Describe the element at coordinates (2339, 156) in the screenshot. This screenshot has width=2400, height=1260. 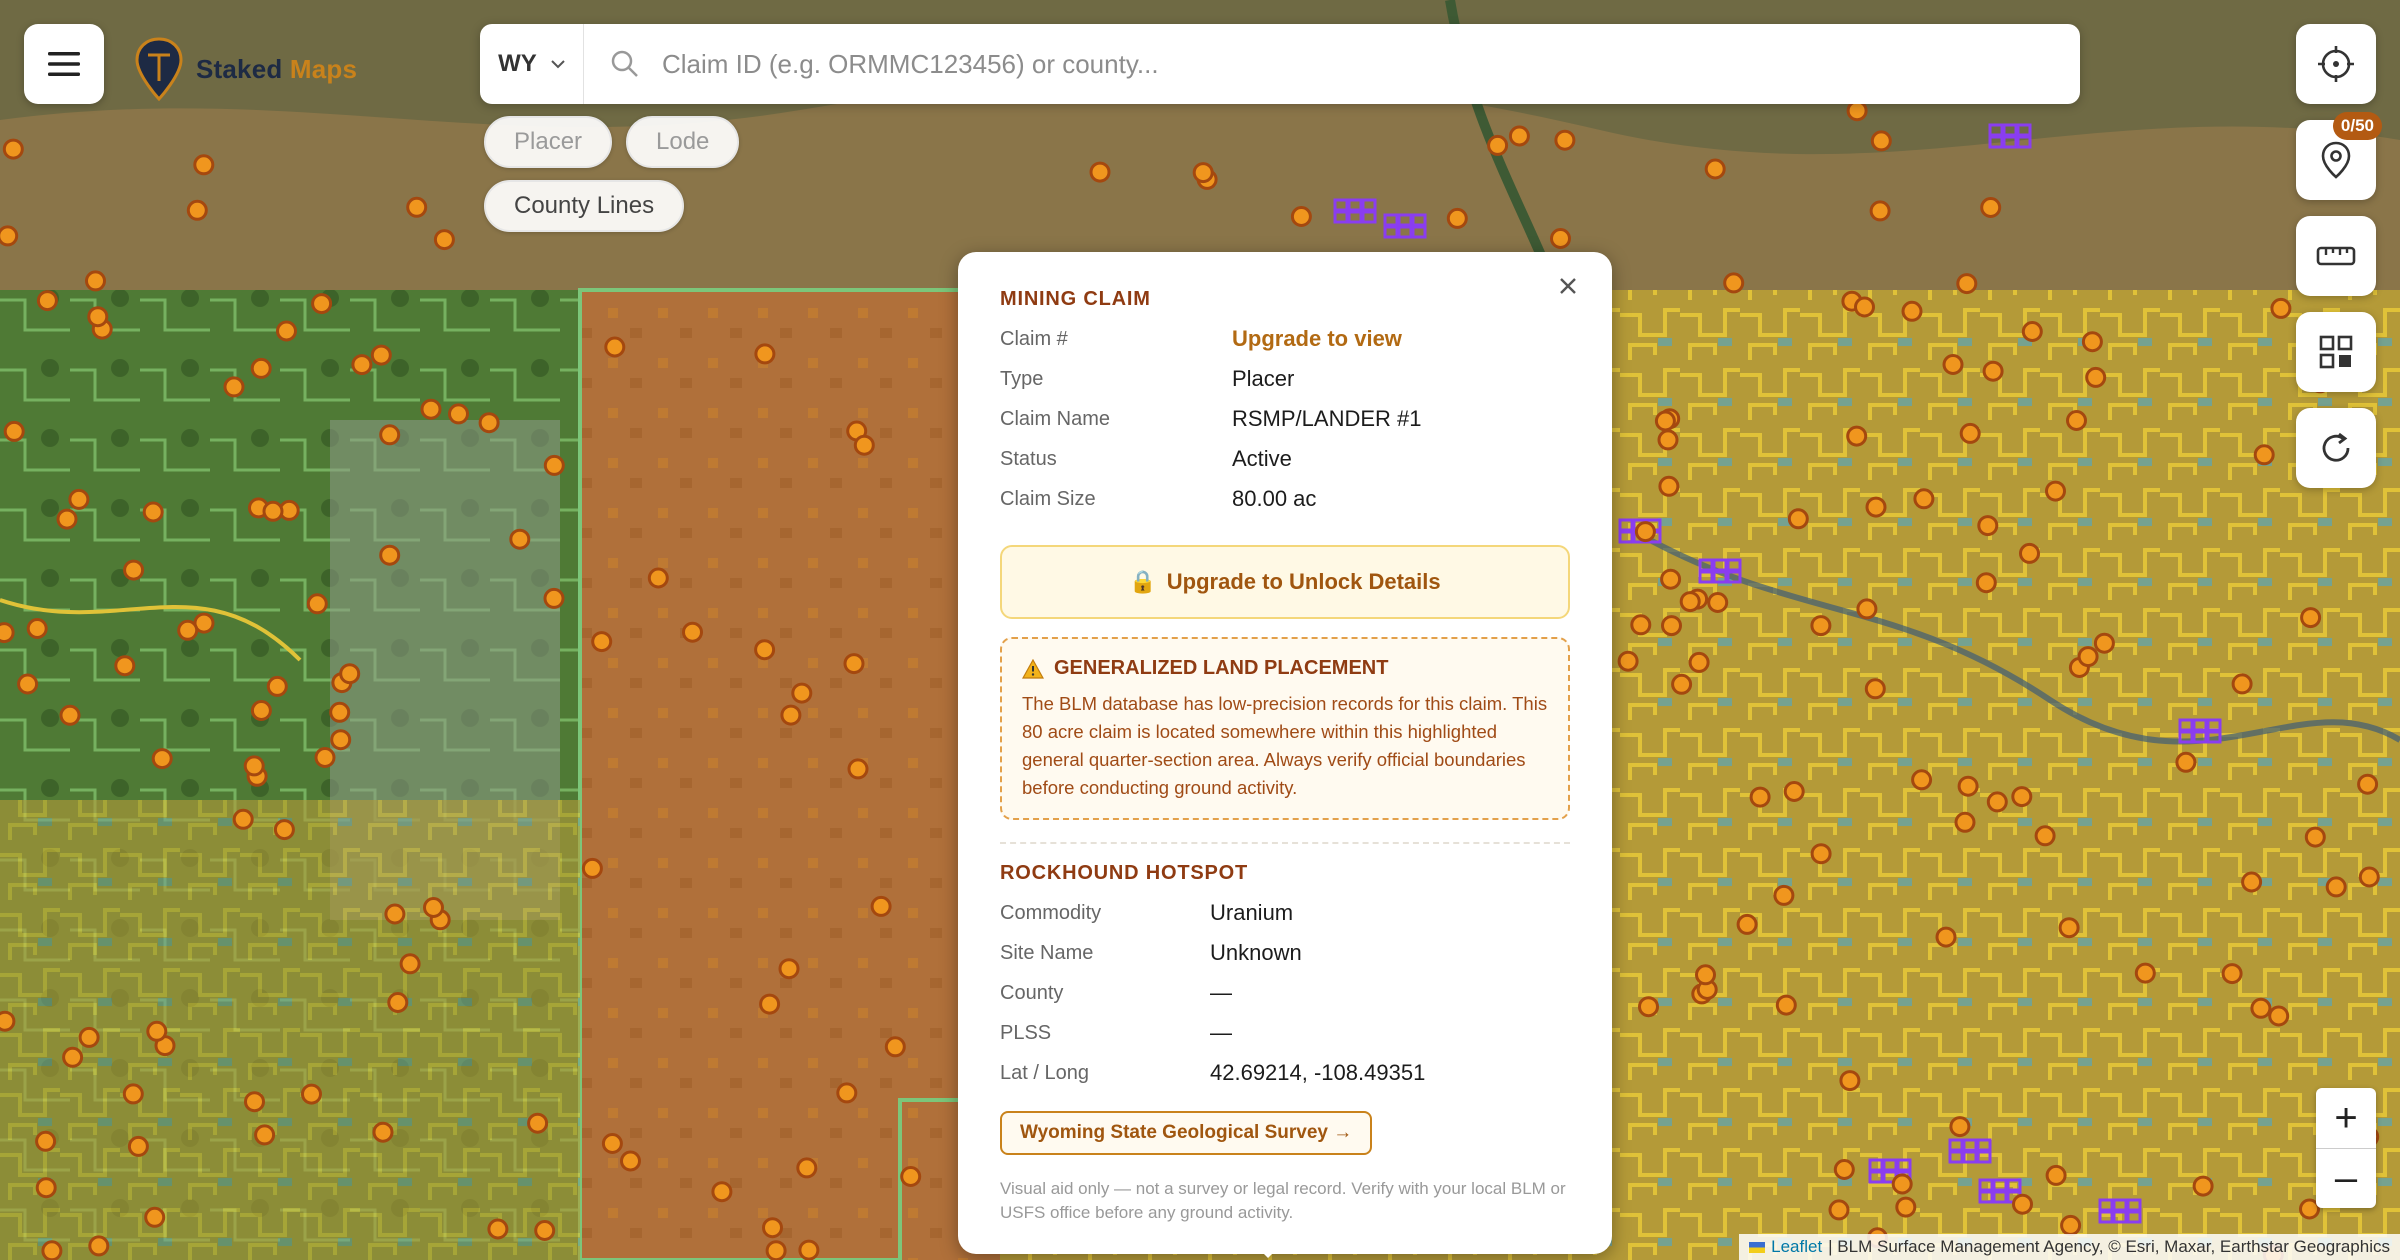
I see `saved-pins-button: 0/50` at that location.